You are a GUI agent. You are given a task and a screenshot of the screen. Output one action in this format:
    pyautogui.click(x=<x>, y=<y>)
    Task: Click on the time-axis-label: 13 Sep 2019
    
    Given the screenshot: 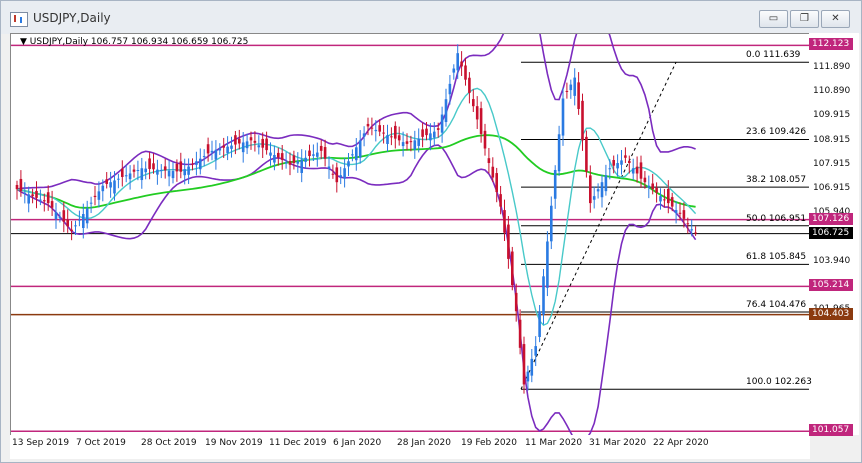 What is the action you would take?
    pyautogui.click(x=41, y=443)
    